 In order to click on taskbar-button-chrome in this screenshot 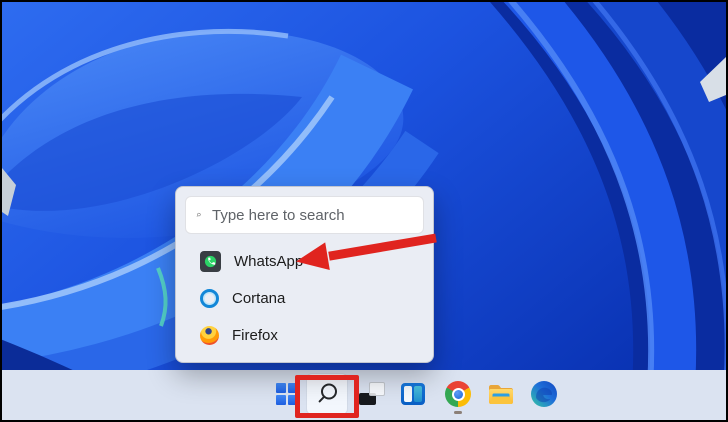, I will do `click(458, 394)`.